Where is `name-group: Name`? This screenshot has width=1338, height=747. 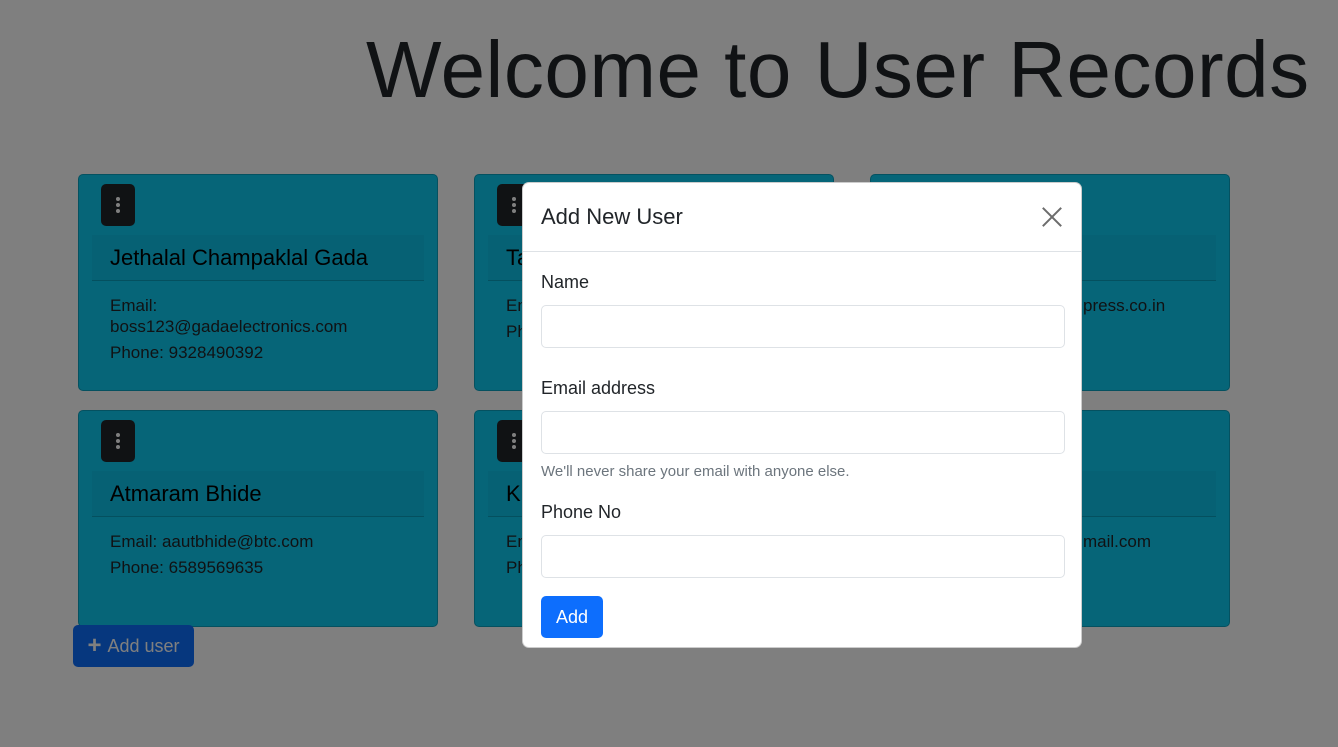
name-group: Name is located at coordinates (803, 310).